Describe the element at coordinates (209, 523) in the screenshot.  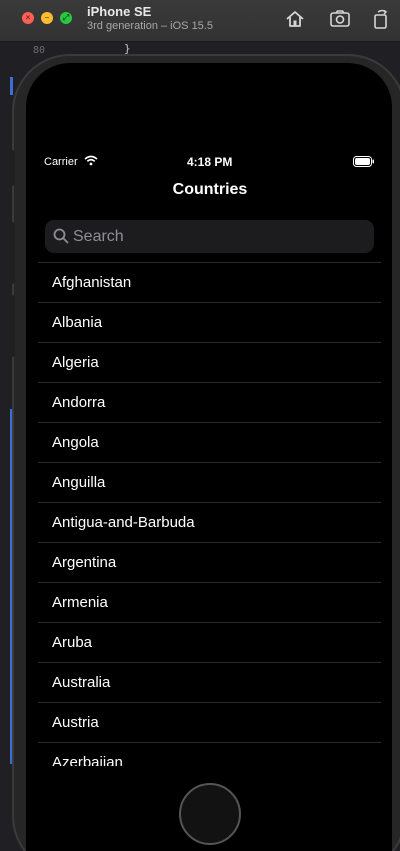
I see `list-item: Antigua-and-Barbuda` at that location.